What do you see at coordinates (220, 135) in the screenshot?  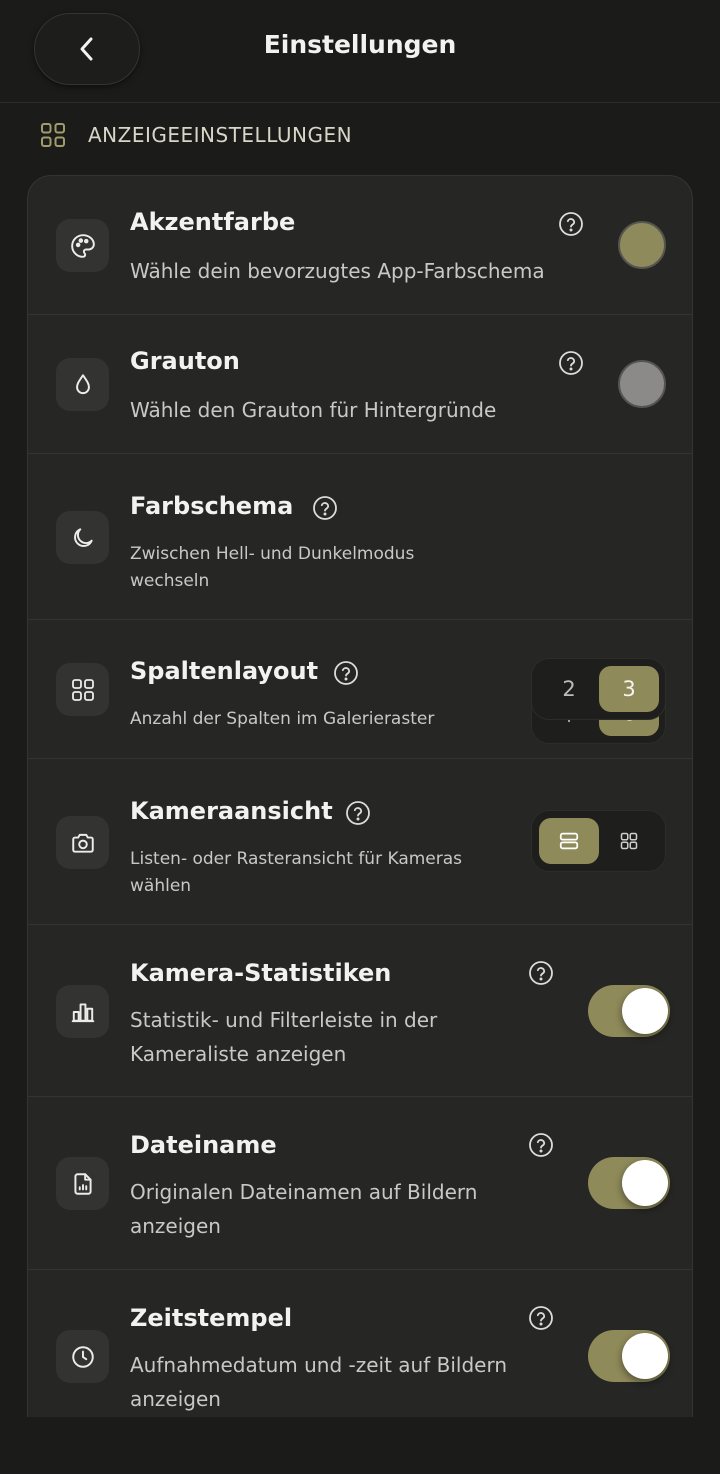 I see `section-title: ANZEIGEEINSTELLUNGEN` at bounding box center [220, 135].